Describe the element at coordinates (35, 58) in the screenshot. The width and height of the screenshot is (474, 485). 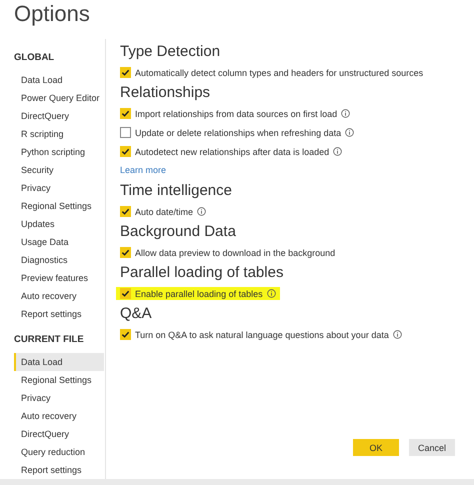
I see `sidebar-heading: GLOBAL` at that location.